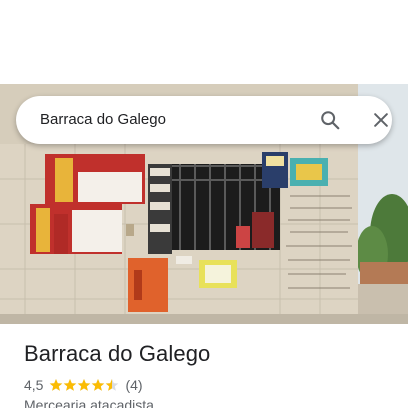 Image resolution: width=408 pixels, height=408 pixels. Describe the element at coordinates (133, 385) in the screenshot. I see `review-count: (4)` at that location.